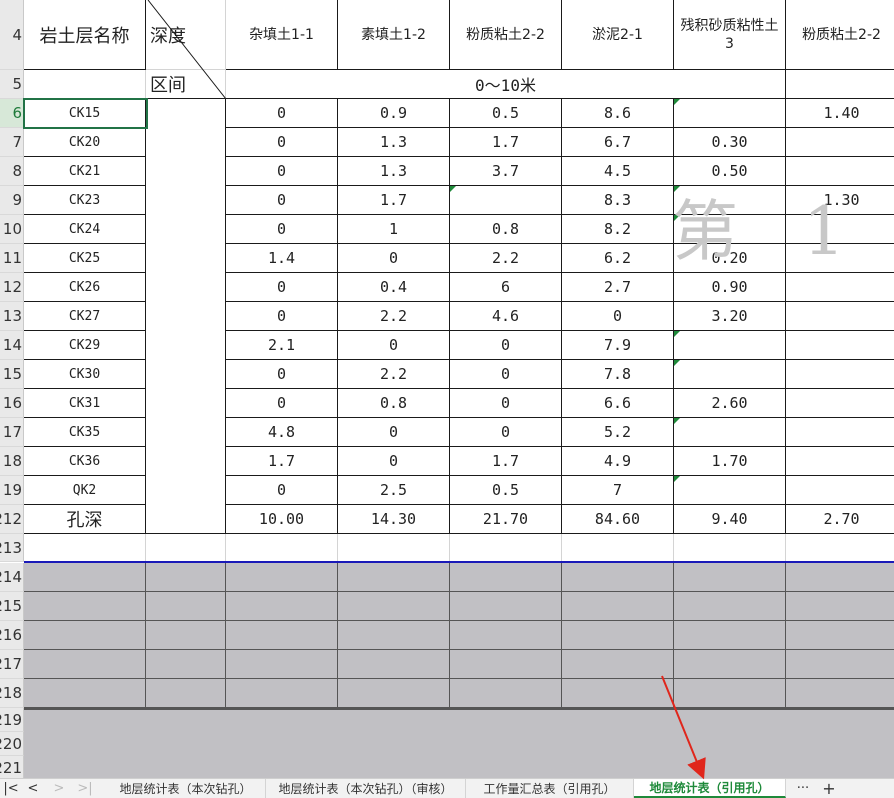 Image resolution: width=894 pixels, height=798 pixels. I want to click on sheet-tab-4: 地层统计表（引用孔）, so click(710, 788).